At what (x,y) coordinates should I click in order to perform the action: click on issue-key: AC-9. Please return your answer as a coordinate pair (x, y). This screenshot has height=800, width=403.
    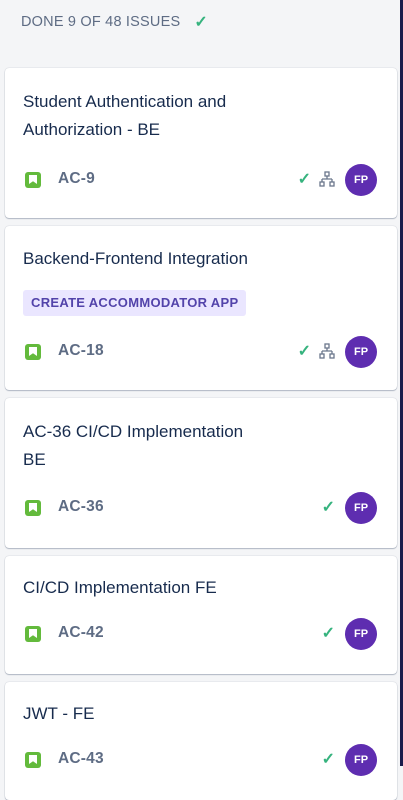
    Looking at the image, I should click on (76, 179).